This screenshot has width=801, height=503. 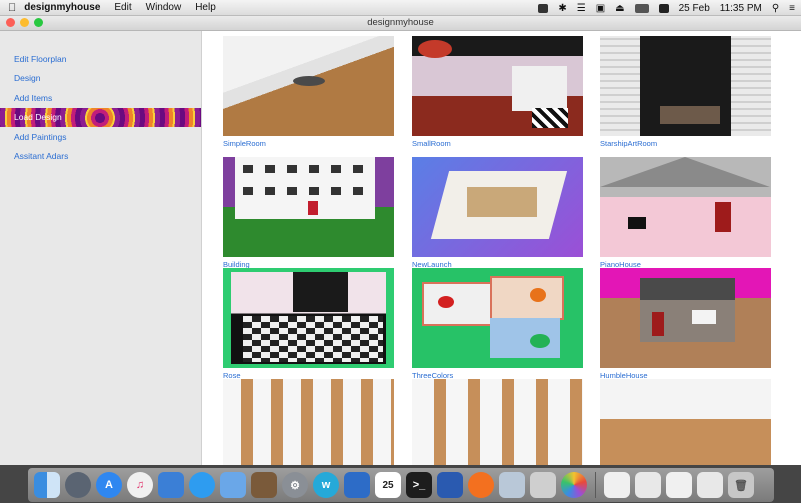 What do you see at coordinates (450, 485) in the screenshot?
I see `visual-studio-icon` at bounding box center [450, 485].